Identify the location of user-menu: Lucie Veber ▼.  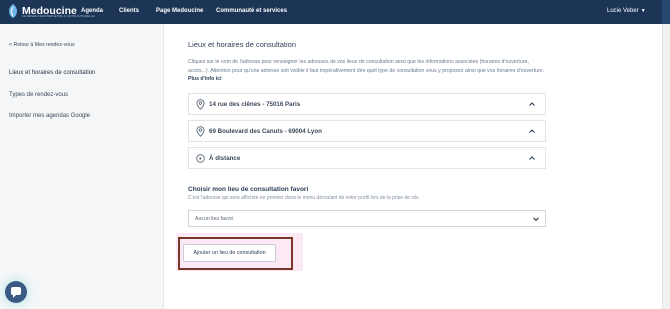
(626, 11).